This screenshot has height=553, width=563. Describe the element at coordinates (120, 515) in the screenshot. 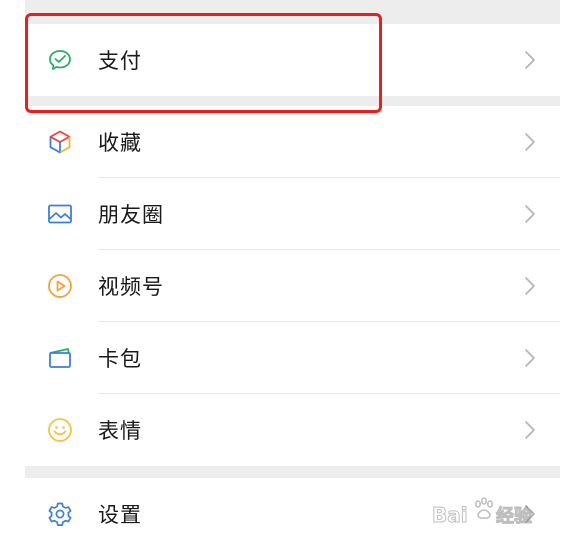

I see `menu-item-label: 设置` at that location.